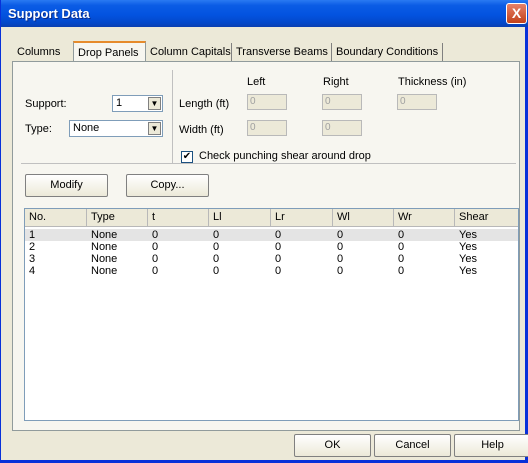 The height and width of the screenshot is (463, 528). What do you see at coordinates (178, 217) in the screenshot?
I see `header-t: t` at bounding box center [178, 217].